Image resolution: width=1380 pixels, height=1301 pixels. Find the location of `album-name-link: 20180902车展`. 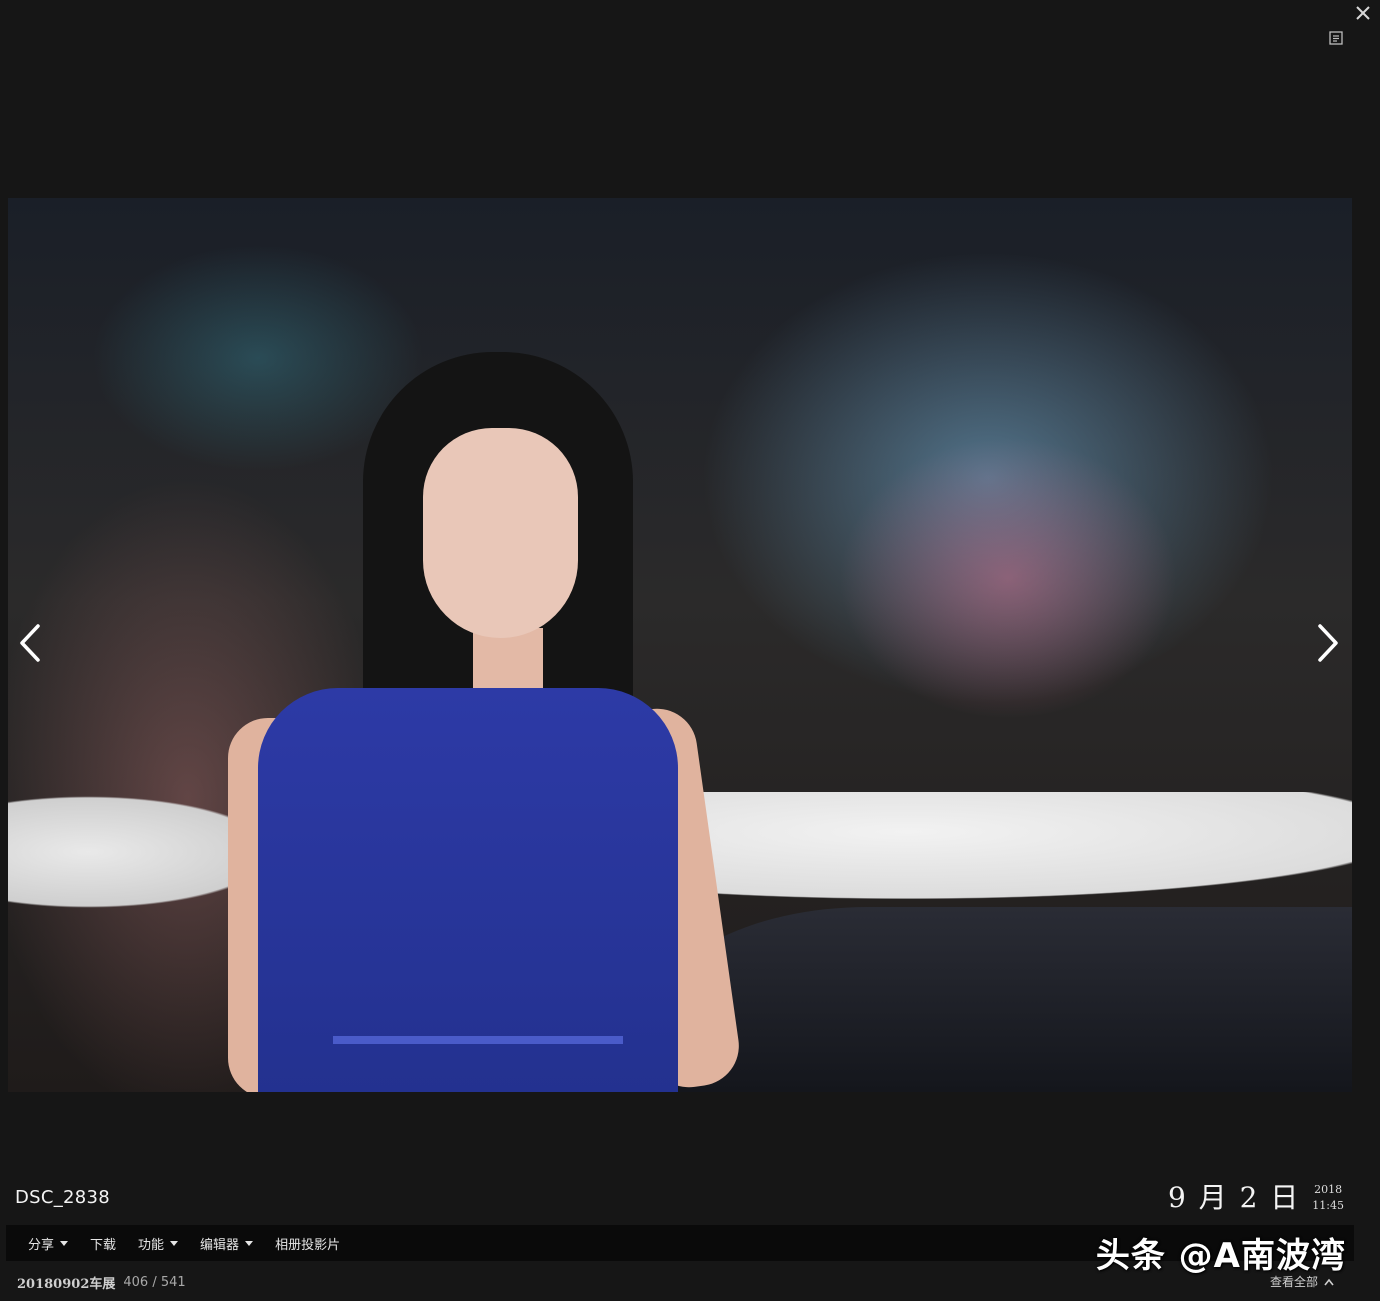

album-name-link: 20180902车展 is located at coordinates (66, 1282).